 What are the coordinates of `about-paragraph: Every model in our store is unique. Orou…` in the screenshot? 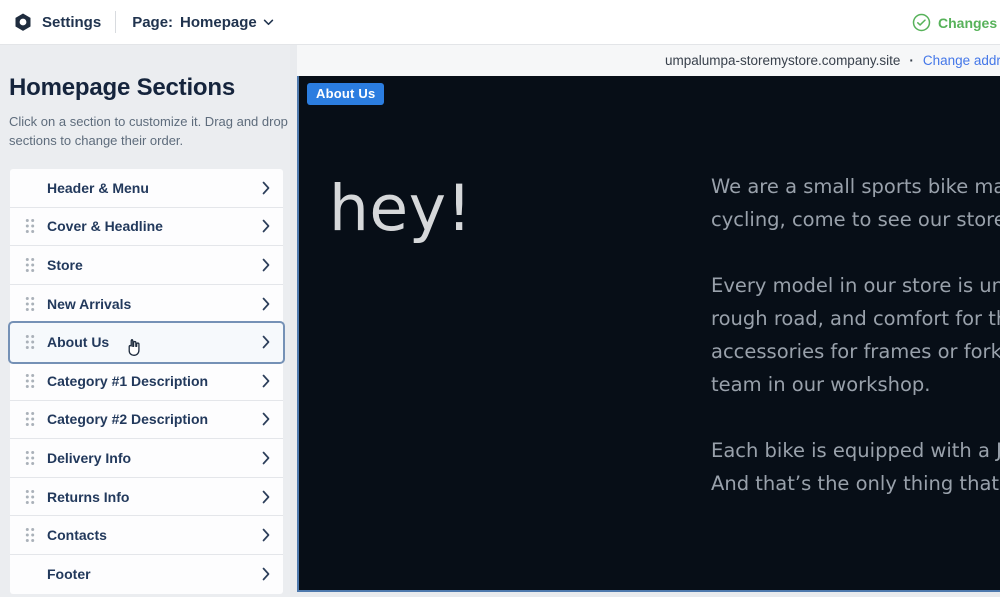 It's located at (855, 335).